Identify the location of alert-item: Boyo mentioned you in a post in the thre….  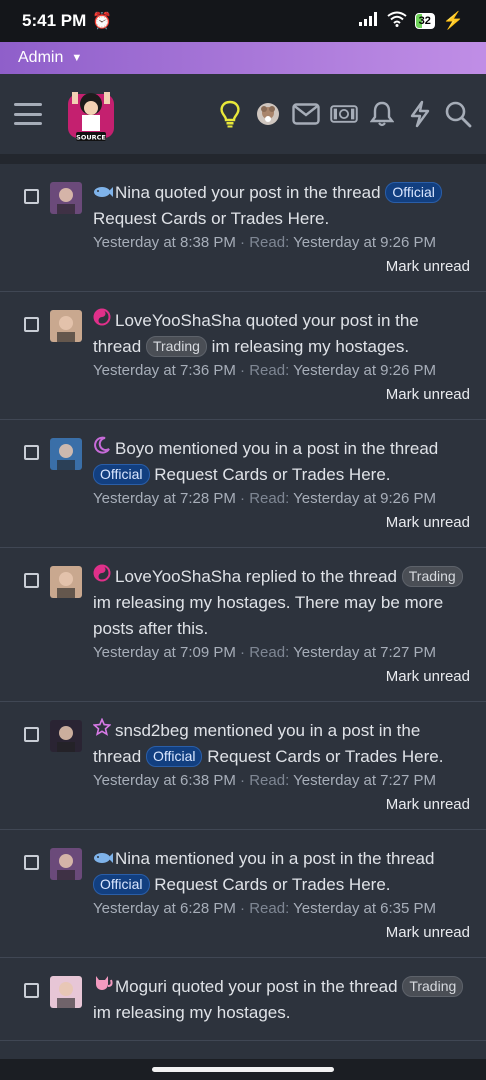
(243, 484).